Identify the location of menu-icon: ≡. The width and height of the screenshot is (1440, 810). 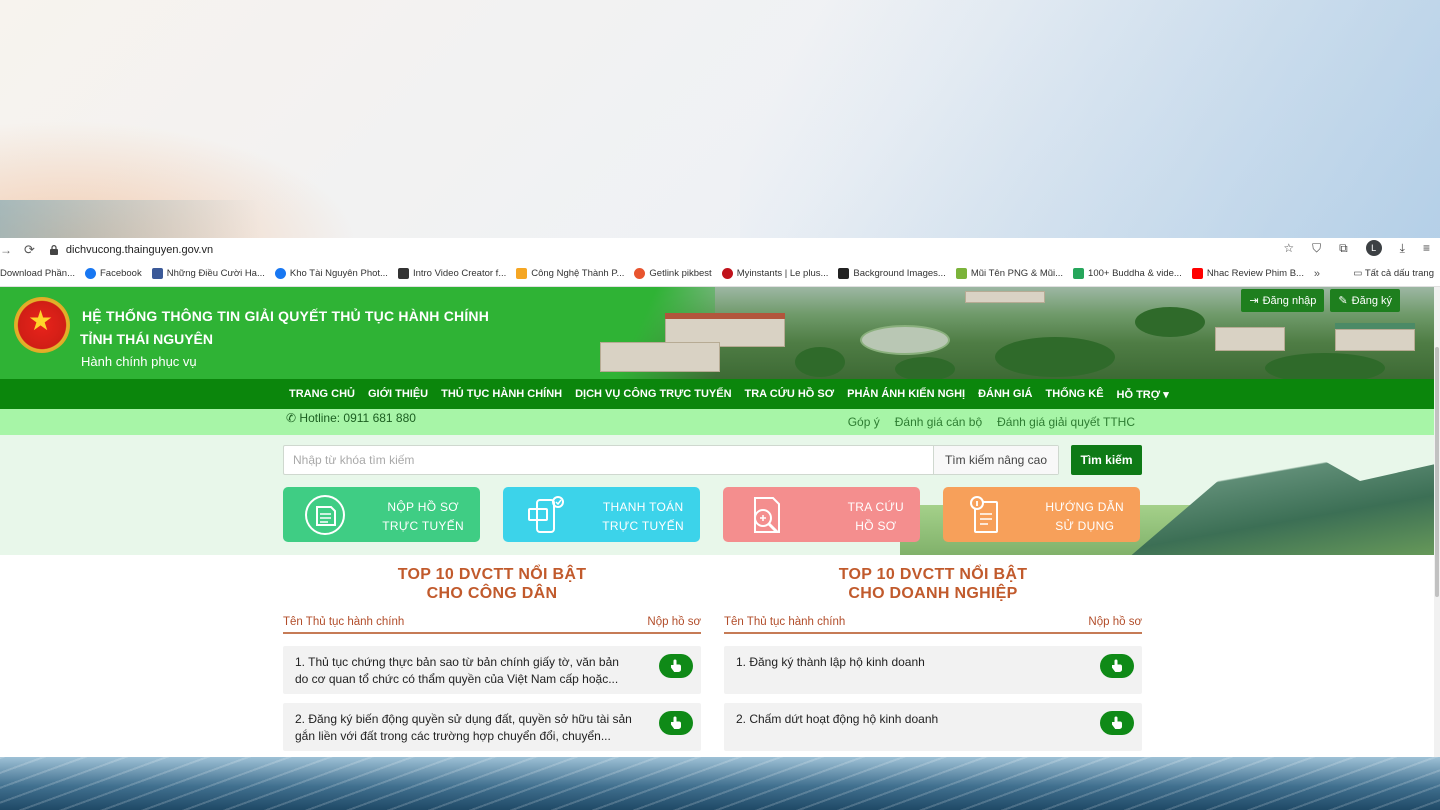
(1426, 248).